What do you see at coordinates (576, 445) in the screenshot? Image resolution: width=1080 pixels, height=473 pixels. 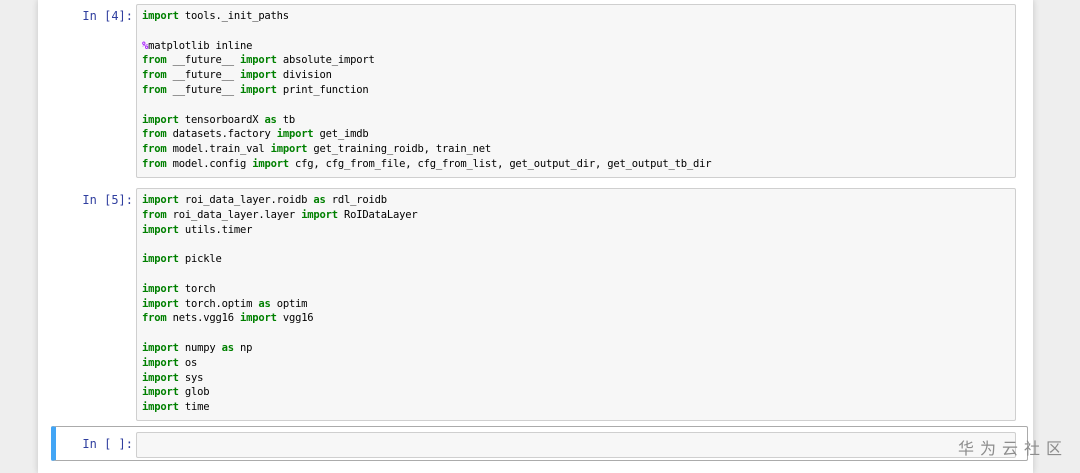 I see `code-input-empty` at bounding box center [576, 445].